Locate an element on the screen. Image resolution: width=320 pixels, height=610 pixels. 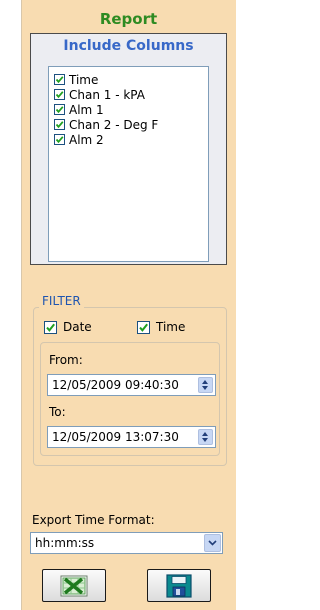
time-filter-checkbox: Time is located at coordinates (161, 327).